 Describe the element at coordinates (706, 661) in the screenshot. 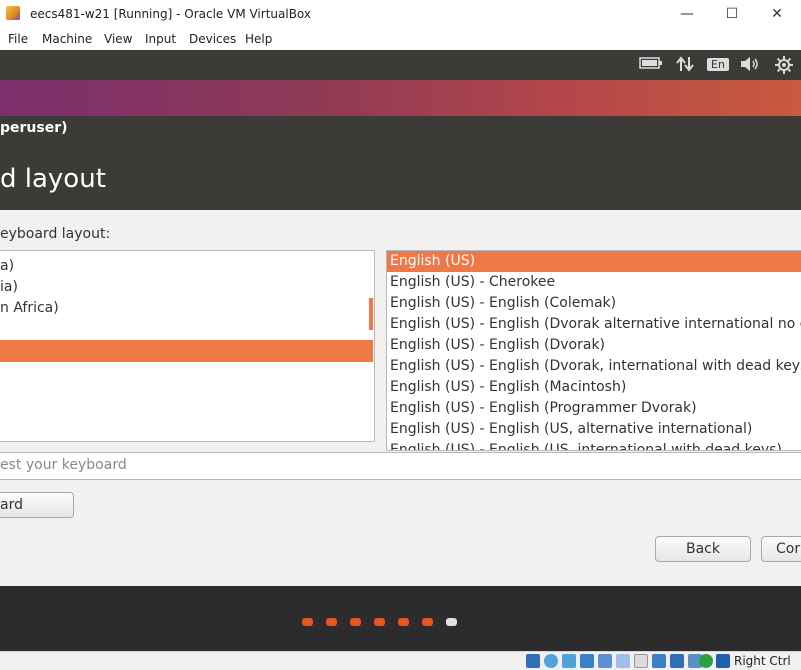

I see `guest-additions-icon` at that location.